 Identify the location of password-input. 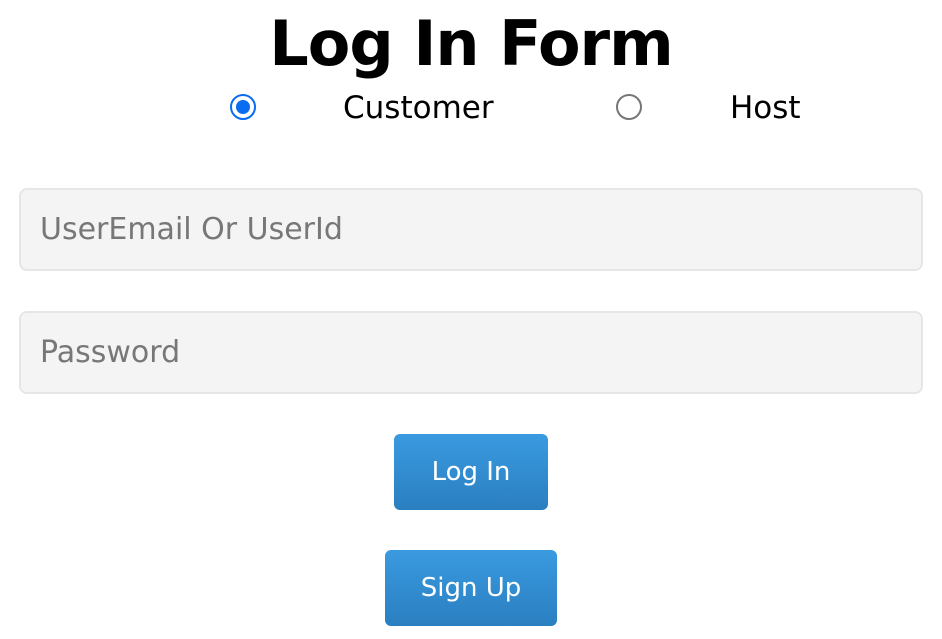
(471, 352).